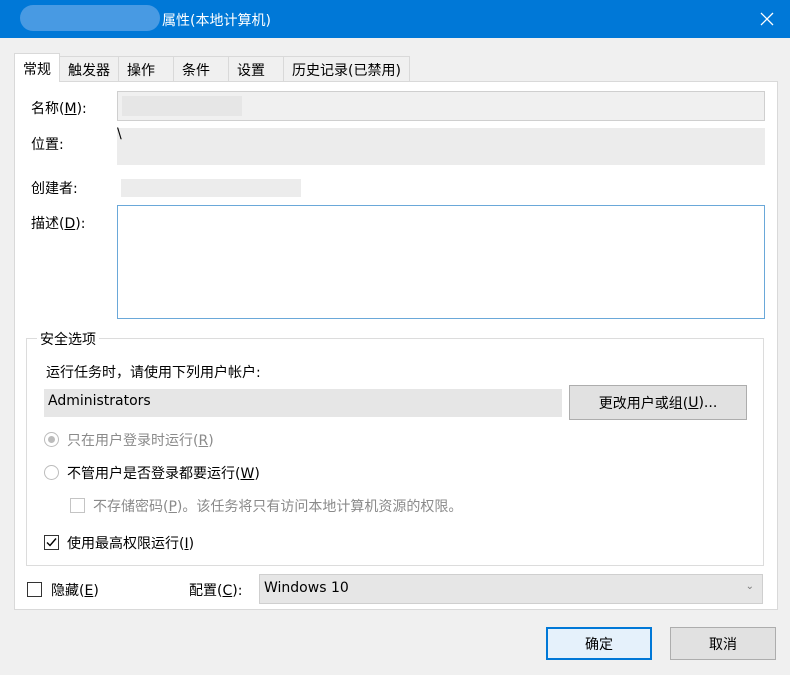 Image resolution: width=790 pixels, height=675 pixels. I want to click on tab-actions: 操作, so click(146, 68).